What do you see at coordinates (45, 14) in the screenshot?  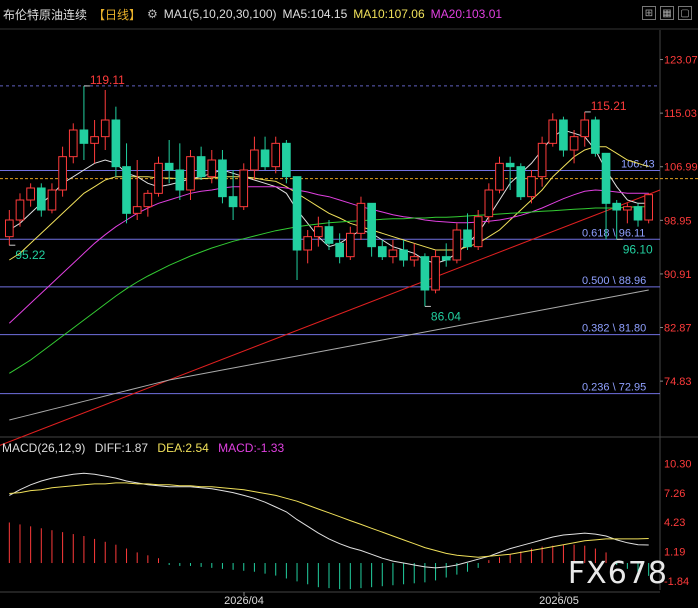 I see `instrument-name: 布伦特原油连续` at bounding box center [45, 14].